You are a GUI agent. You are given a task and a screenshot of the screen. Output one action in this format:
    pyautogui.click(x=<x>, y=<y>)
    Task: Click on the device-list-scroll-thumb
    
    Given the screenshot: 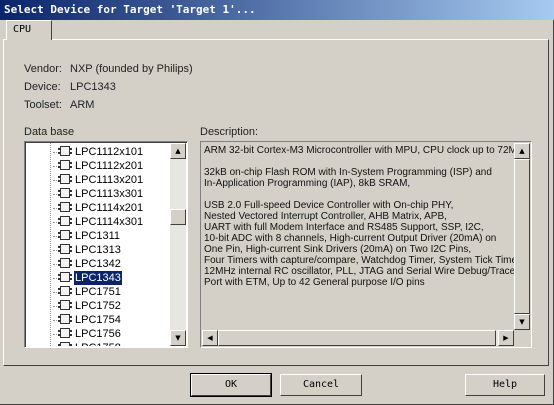 What is the action you would take?
    pyautogui.click(x=178, y=216)
    